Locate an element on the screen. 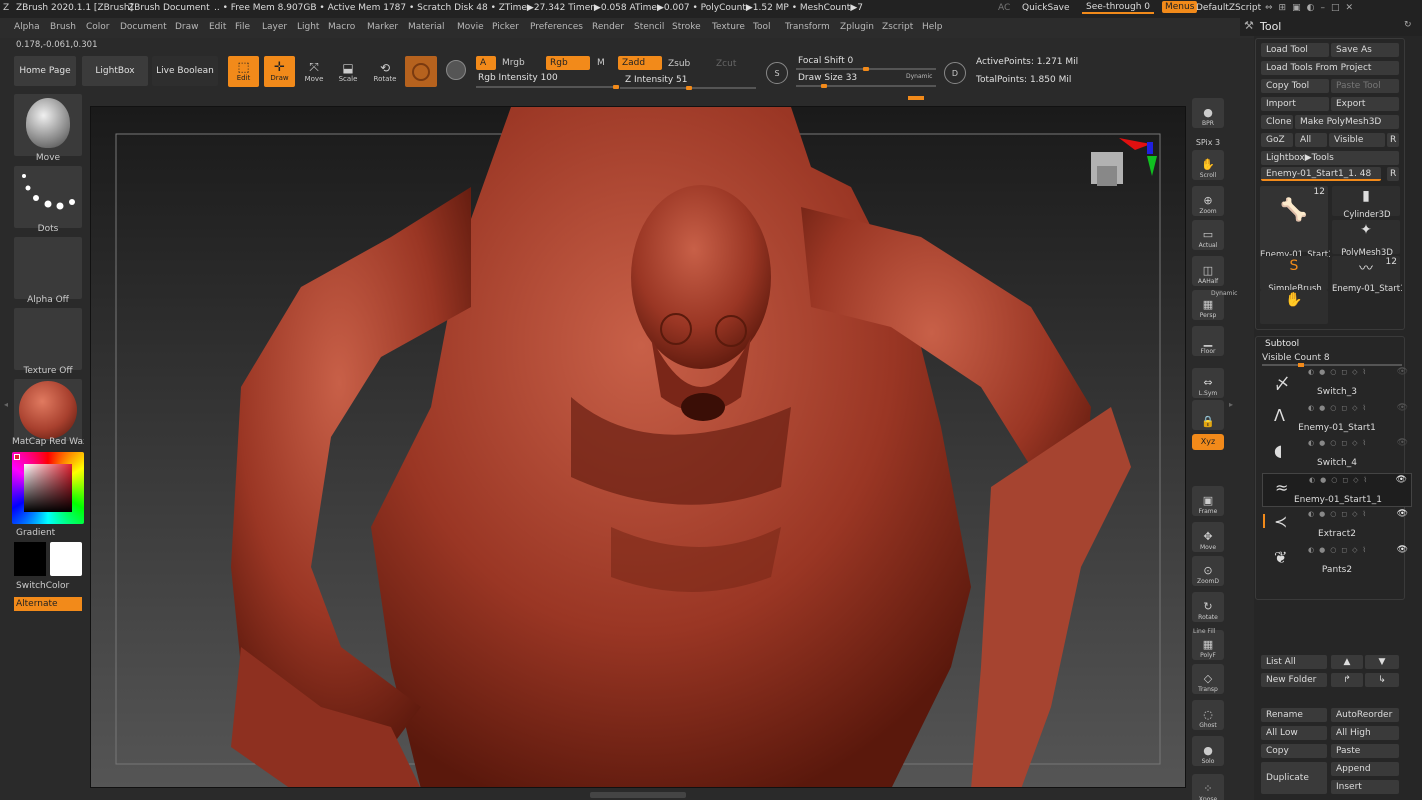 The width and height of the screenshot is (1422, 800). tool-thumb: S SimpleBrush is located at coordinates (1294, 275).